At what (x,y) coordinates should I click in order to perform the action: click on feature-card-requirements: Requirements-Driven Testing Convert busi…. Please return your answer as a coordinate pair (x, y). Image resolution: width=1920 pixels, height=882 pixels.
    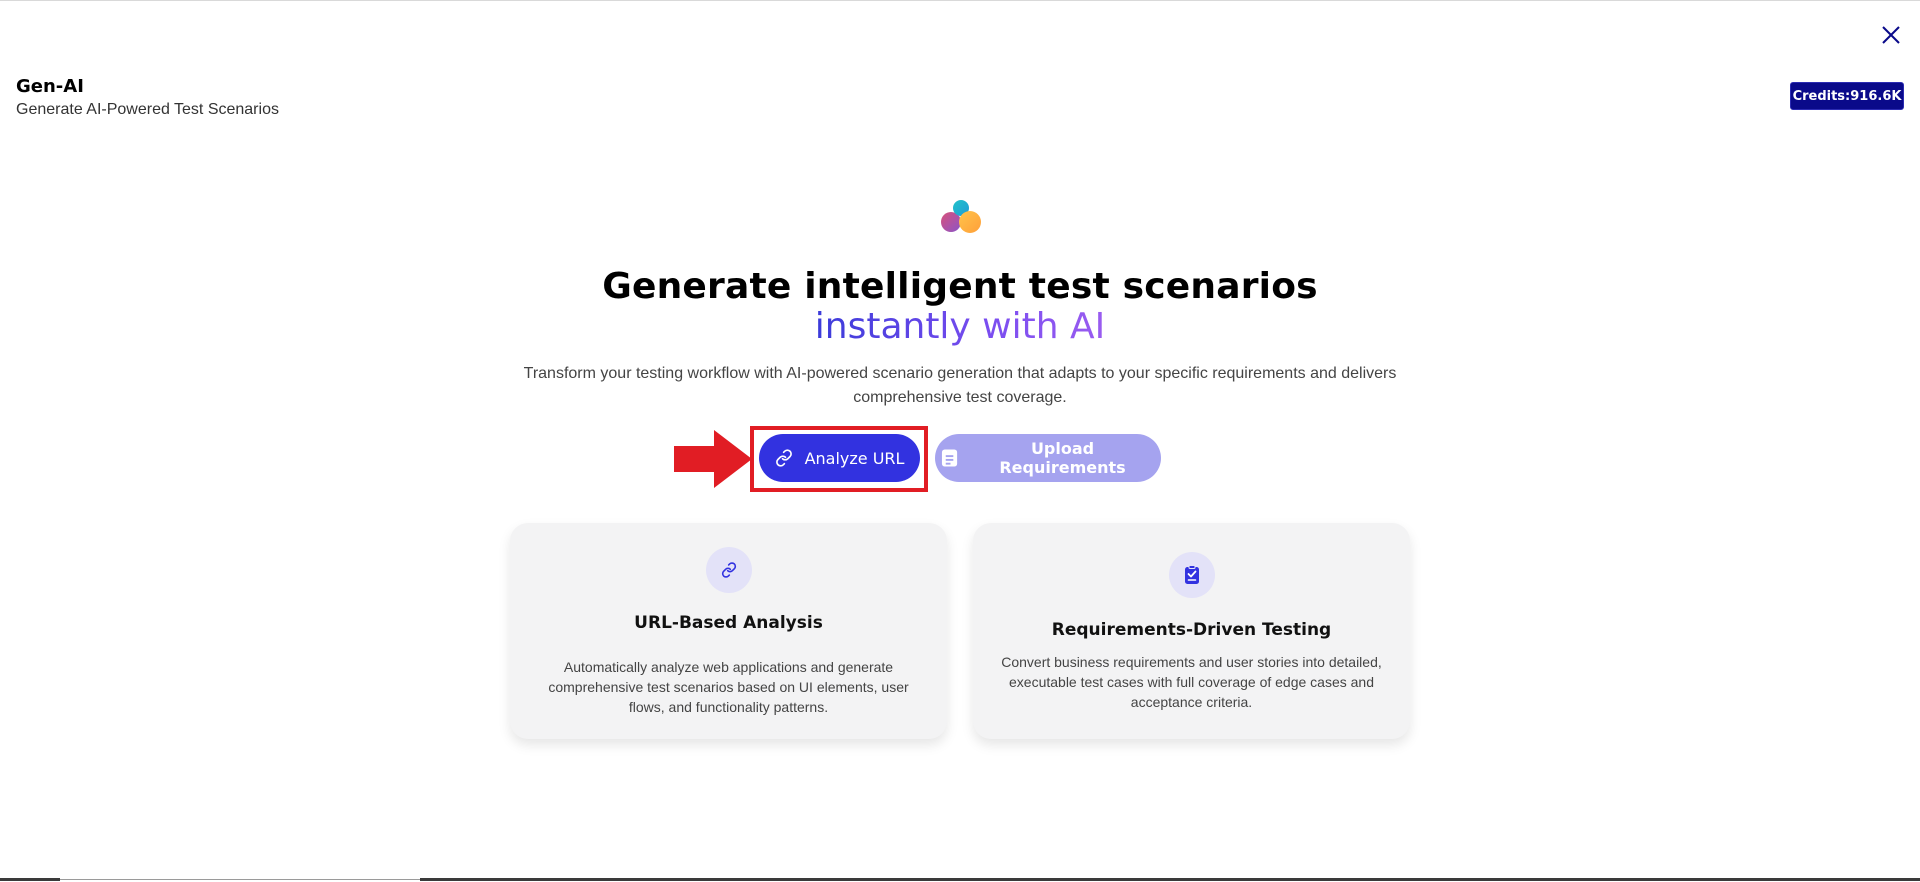
    Looking at the image, I should click on (1191, 631).